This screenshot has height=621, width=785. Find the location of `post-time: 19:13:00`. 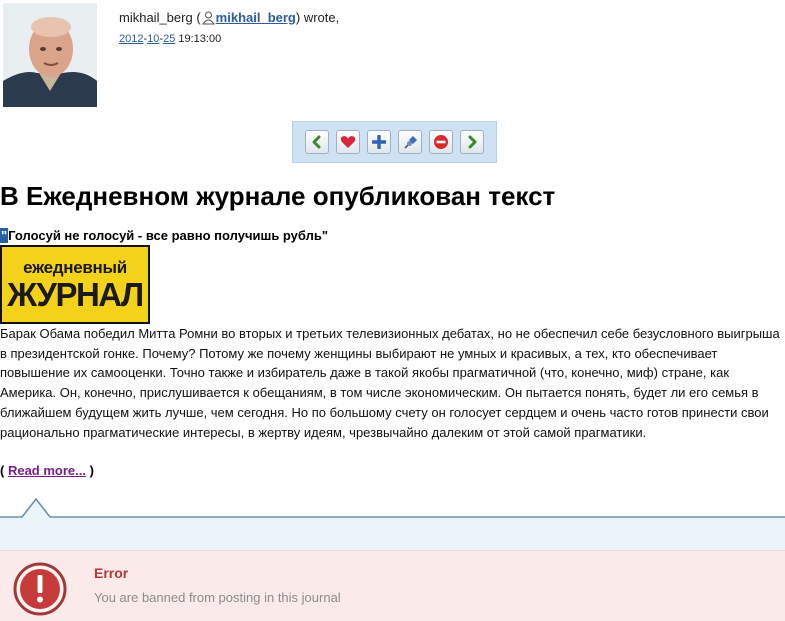

post-time: 19:13:00 is located at coordinates (200, 39).